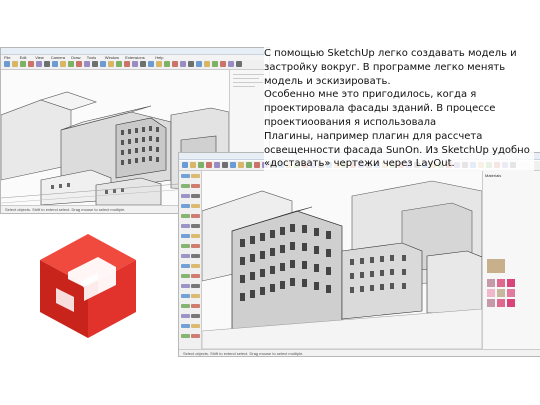 The height and width of the screenshot is (405, 540). What do you see at coordinates (493, 175) in the screenshot?
I see `tray-title: Materials` at bounding box center [493, 175].